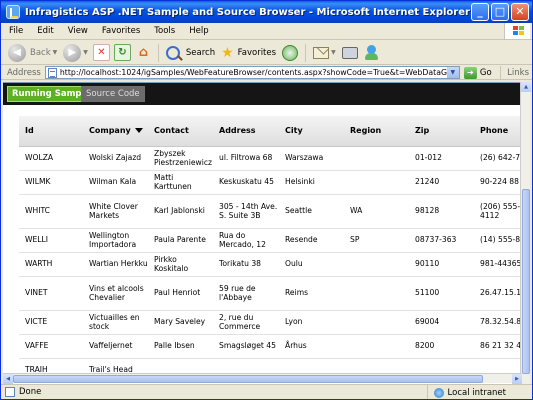 Image resolution: width=533 pixels, height=400 pixels. I want to click on close-button: ✕, so click(520, 12).